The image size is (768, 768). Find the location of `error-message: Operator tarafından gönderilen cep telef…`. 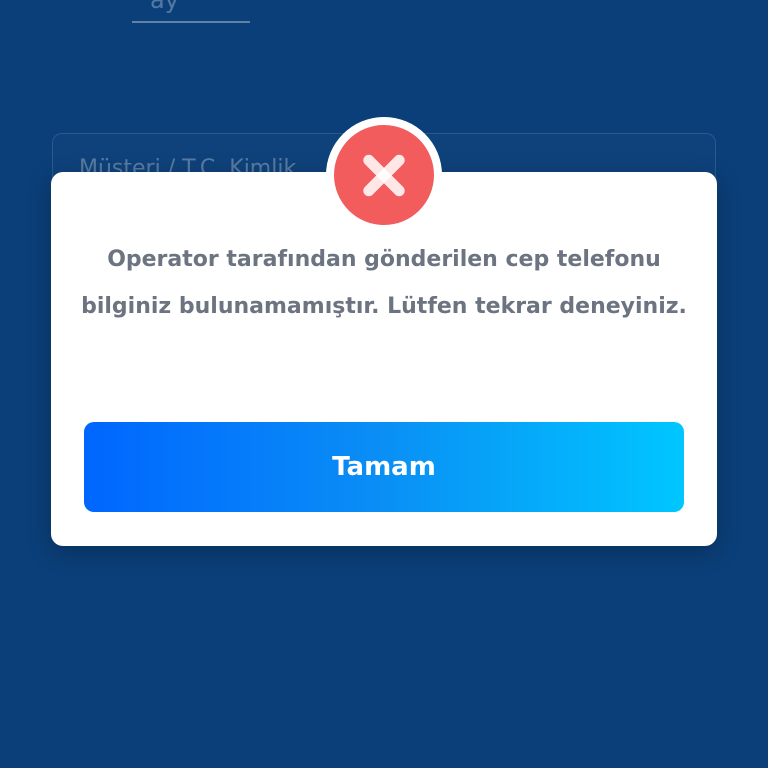

error-message: Operator tarafından gönderilen cep telef… is located at coordinates (384, 283).